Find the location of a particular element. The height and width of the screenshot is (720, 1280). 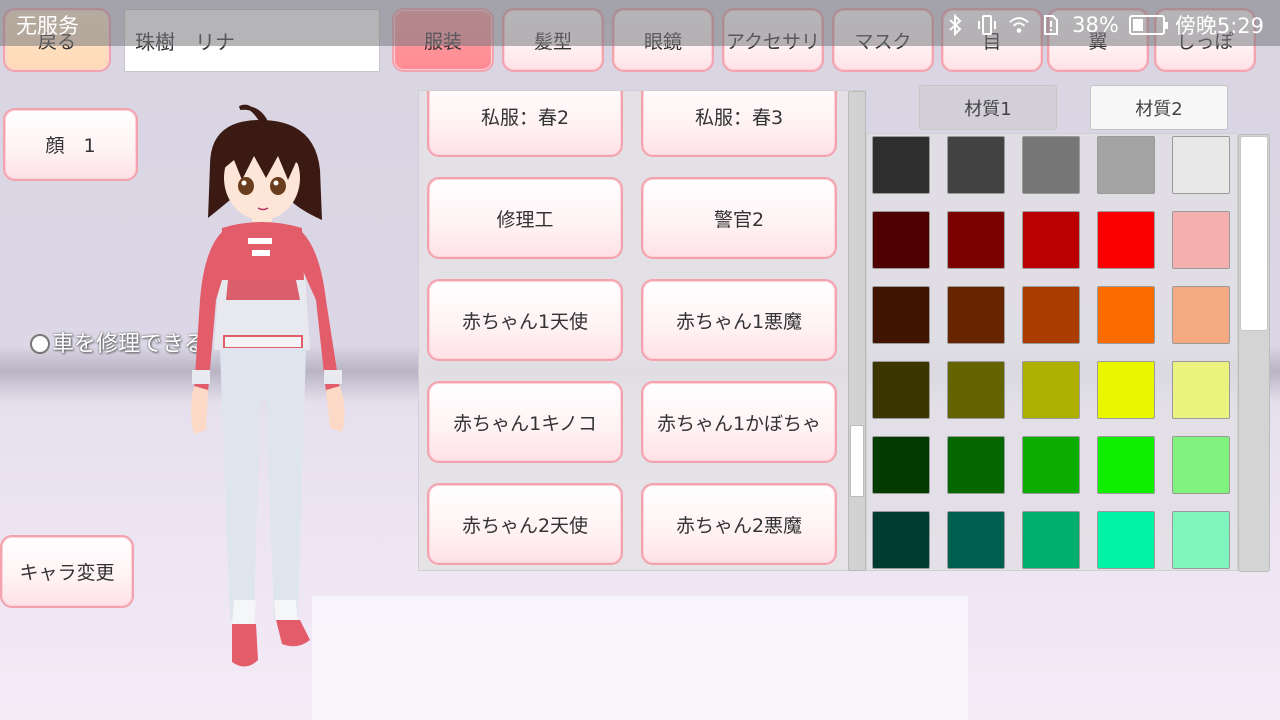

outfit-item-label: 赤ちゃん2悪魔 is located at coordinates (739, 525).